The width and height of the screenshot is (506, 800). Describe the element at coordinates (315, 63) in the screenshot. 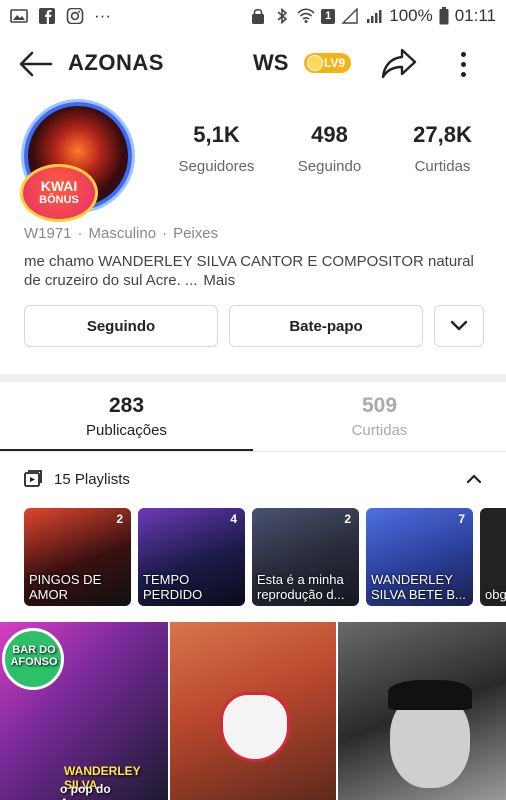

I see `level-star-icon` at that location.